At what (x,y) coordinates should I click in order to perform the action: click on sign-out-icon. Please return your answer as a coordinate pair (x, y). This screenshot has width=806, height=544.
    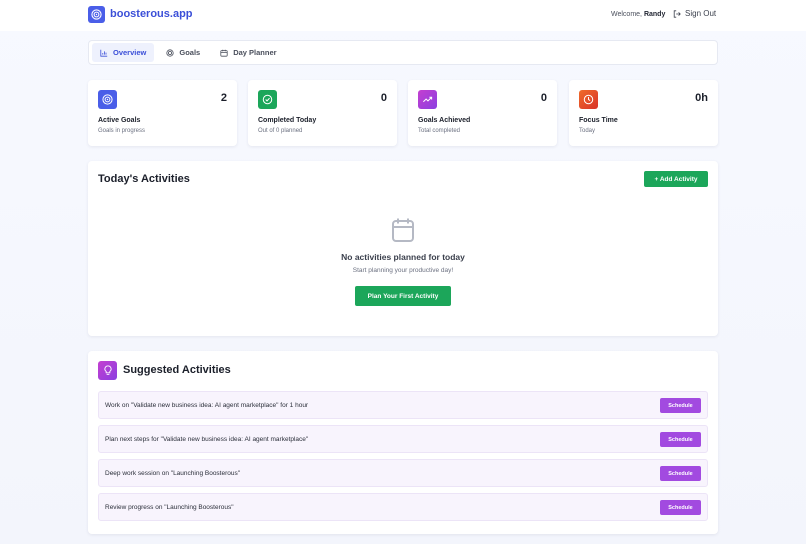
    Looking at the image, I should click on (677, 13).